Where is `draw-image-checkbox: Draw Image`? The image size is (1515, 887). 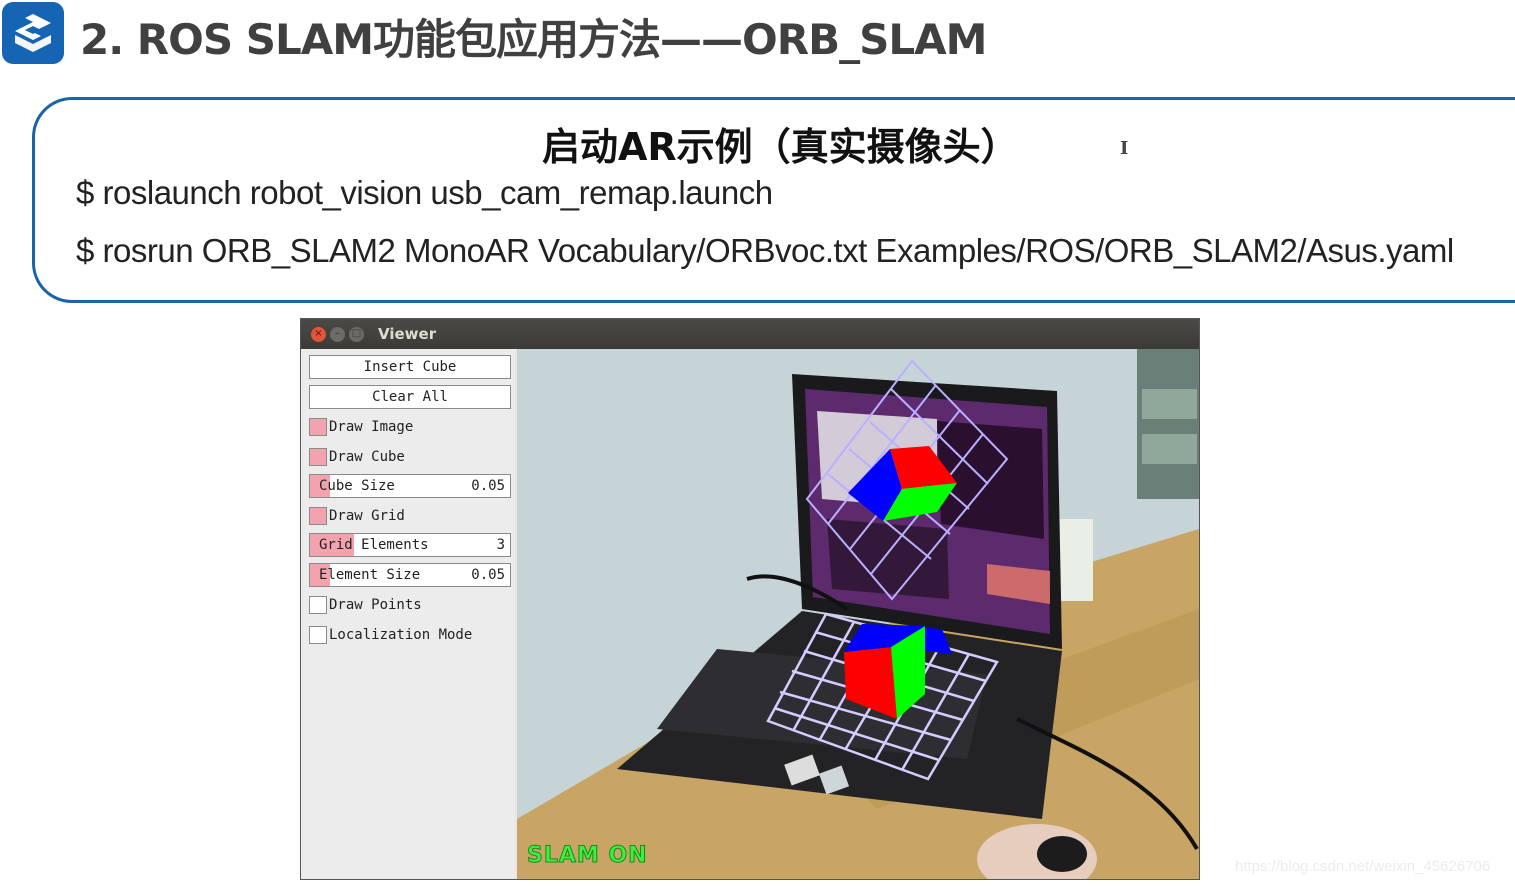
draw-image-checkbox: Draw Image is located at coordinates (361, 427).